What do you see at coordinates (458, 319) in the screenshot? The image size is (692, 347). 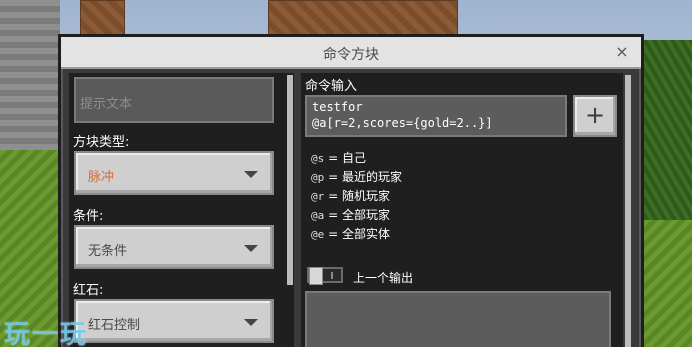 I see `previous-output-box` at bounding box center [458, 319].